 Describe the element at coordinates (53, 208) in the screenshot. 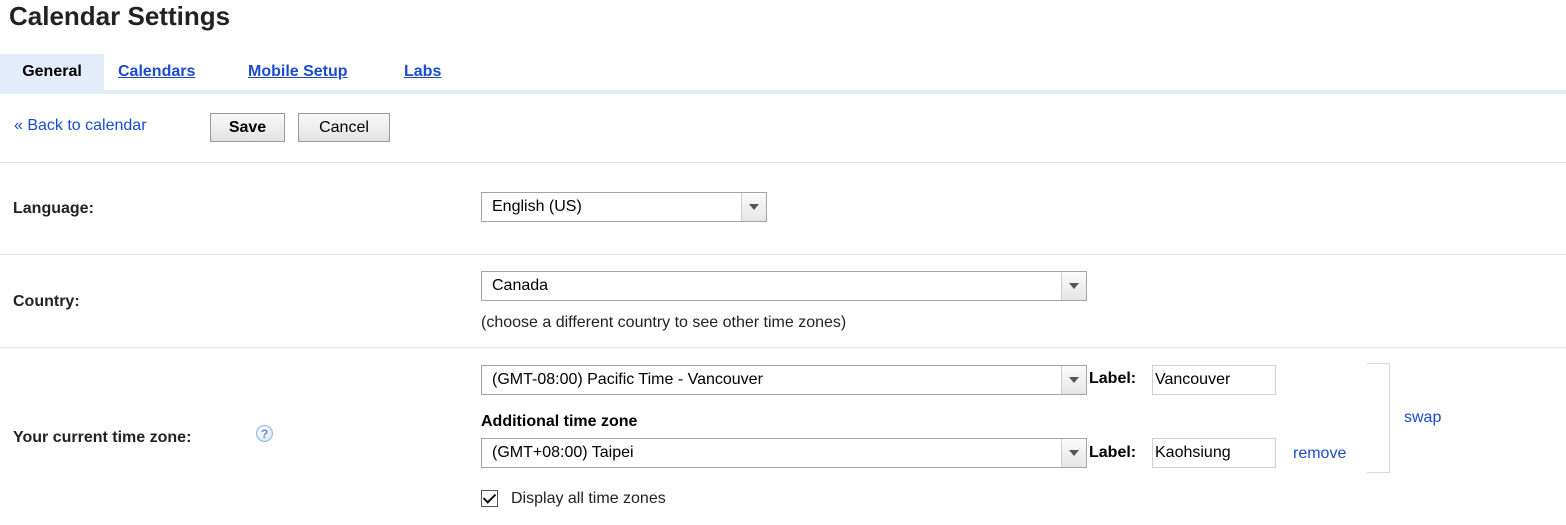

I see `language-label: Language:` at that location.